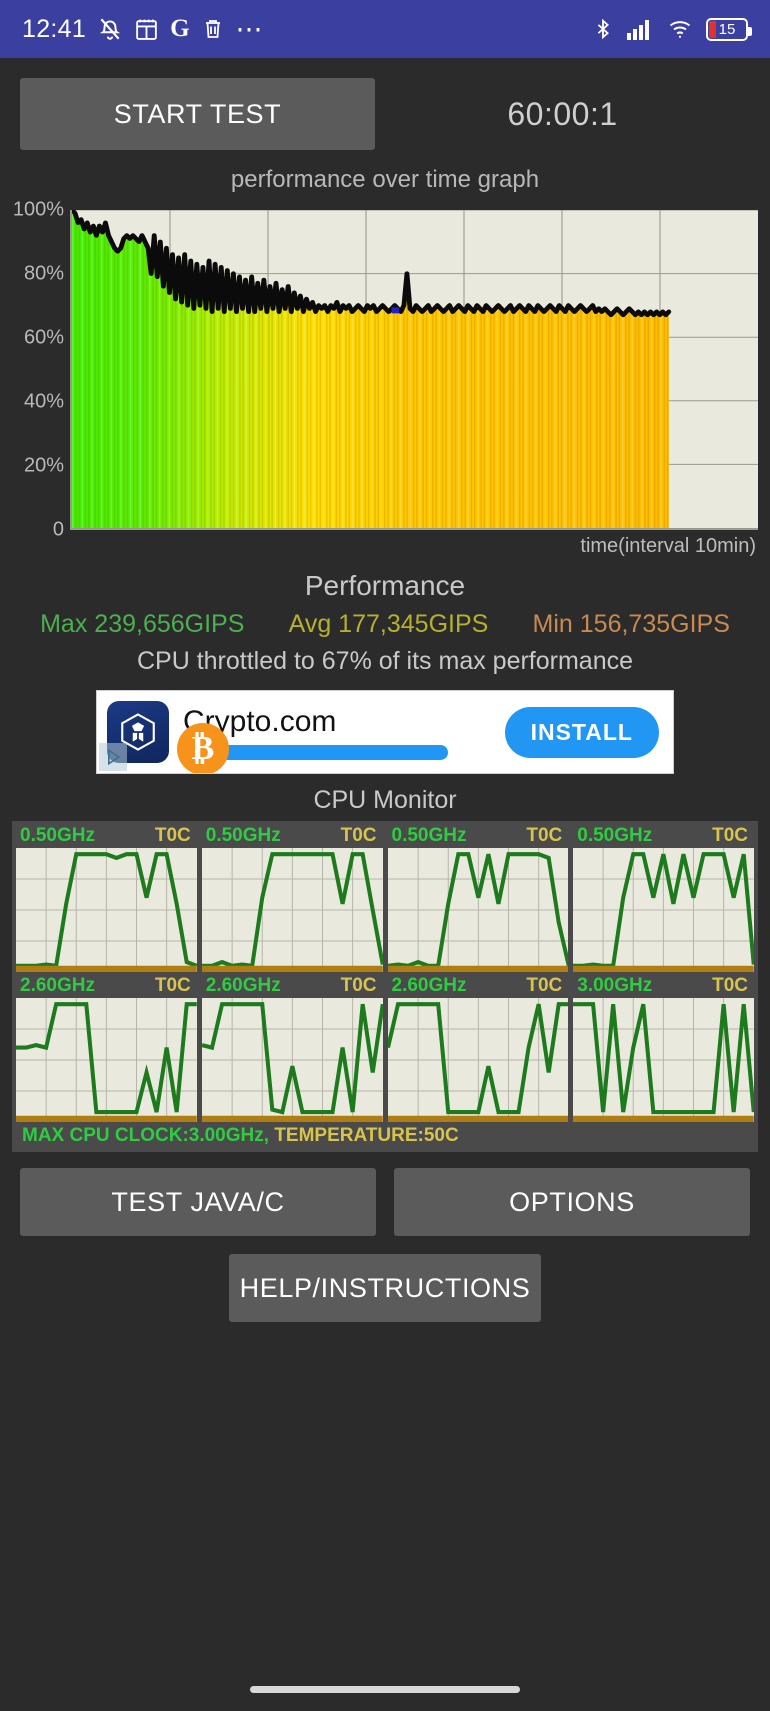  Describe the element at coordinates (631, 624) in the screenshot. I see `performance-min: Min 156,735GIPS` at that location.